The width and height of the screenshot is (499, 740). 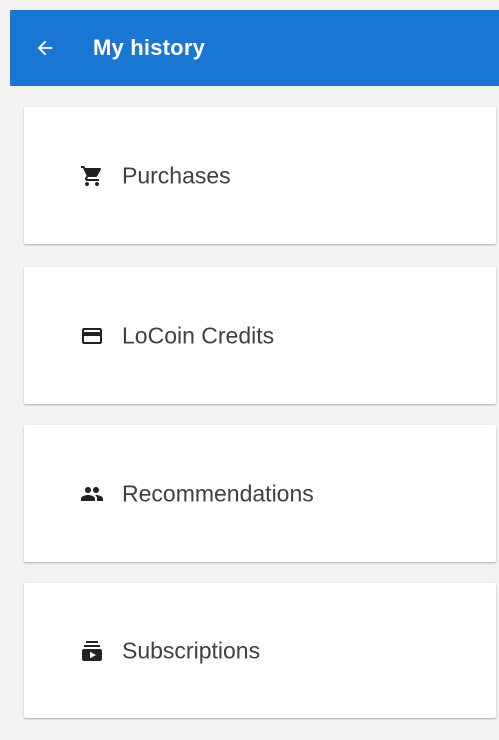 I want to click on subscriptions-icon, so click(x=92, y=651).